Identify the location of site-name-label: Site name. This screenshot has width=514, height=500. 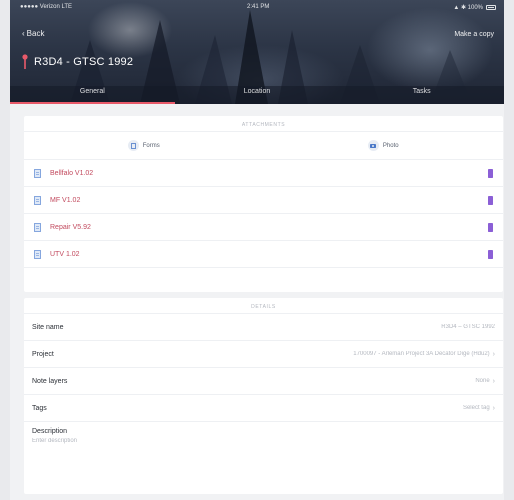
(48, 327).